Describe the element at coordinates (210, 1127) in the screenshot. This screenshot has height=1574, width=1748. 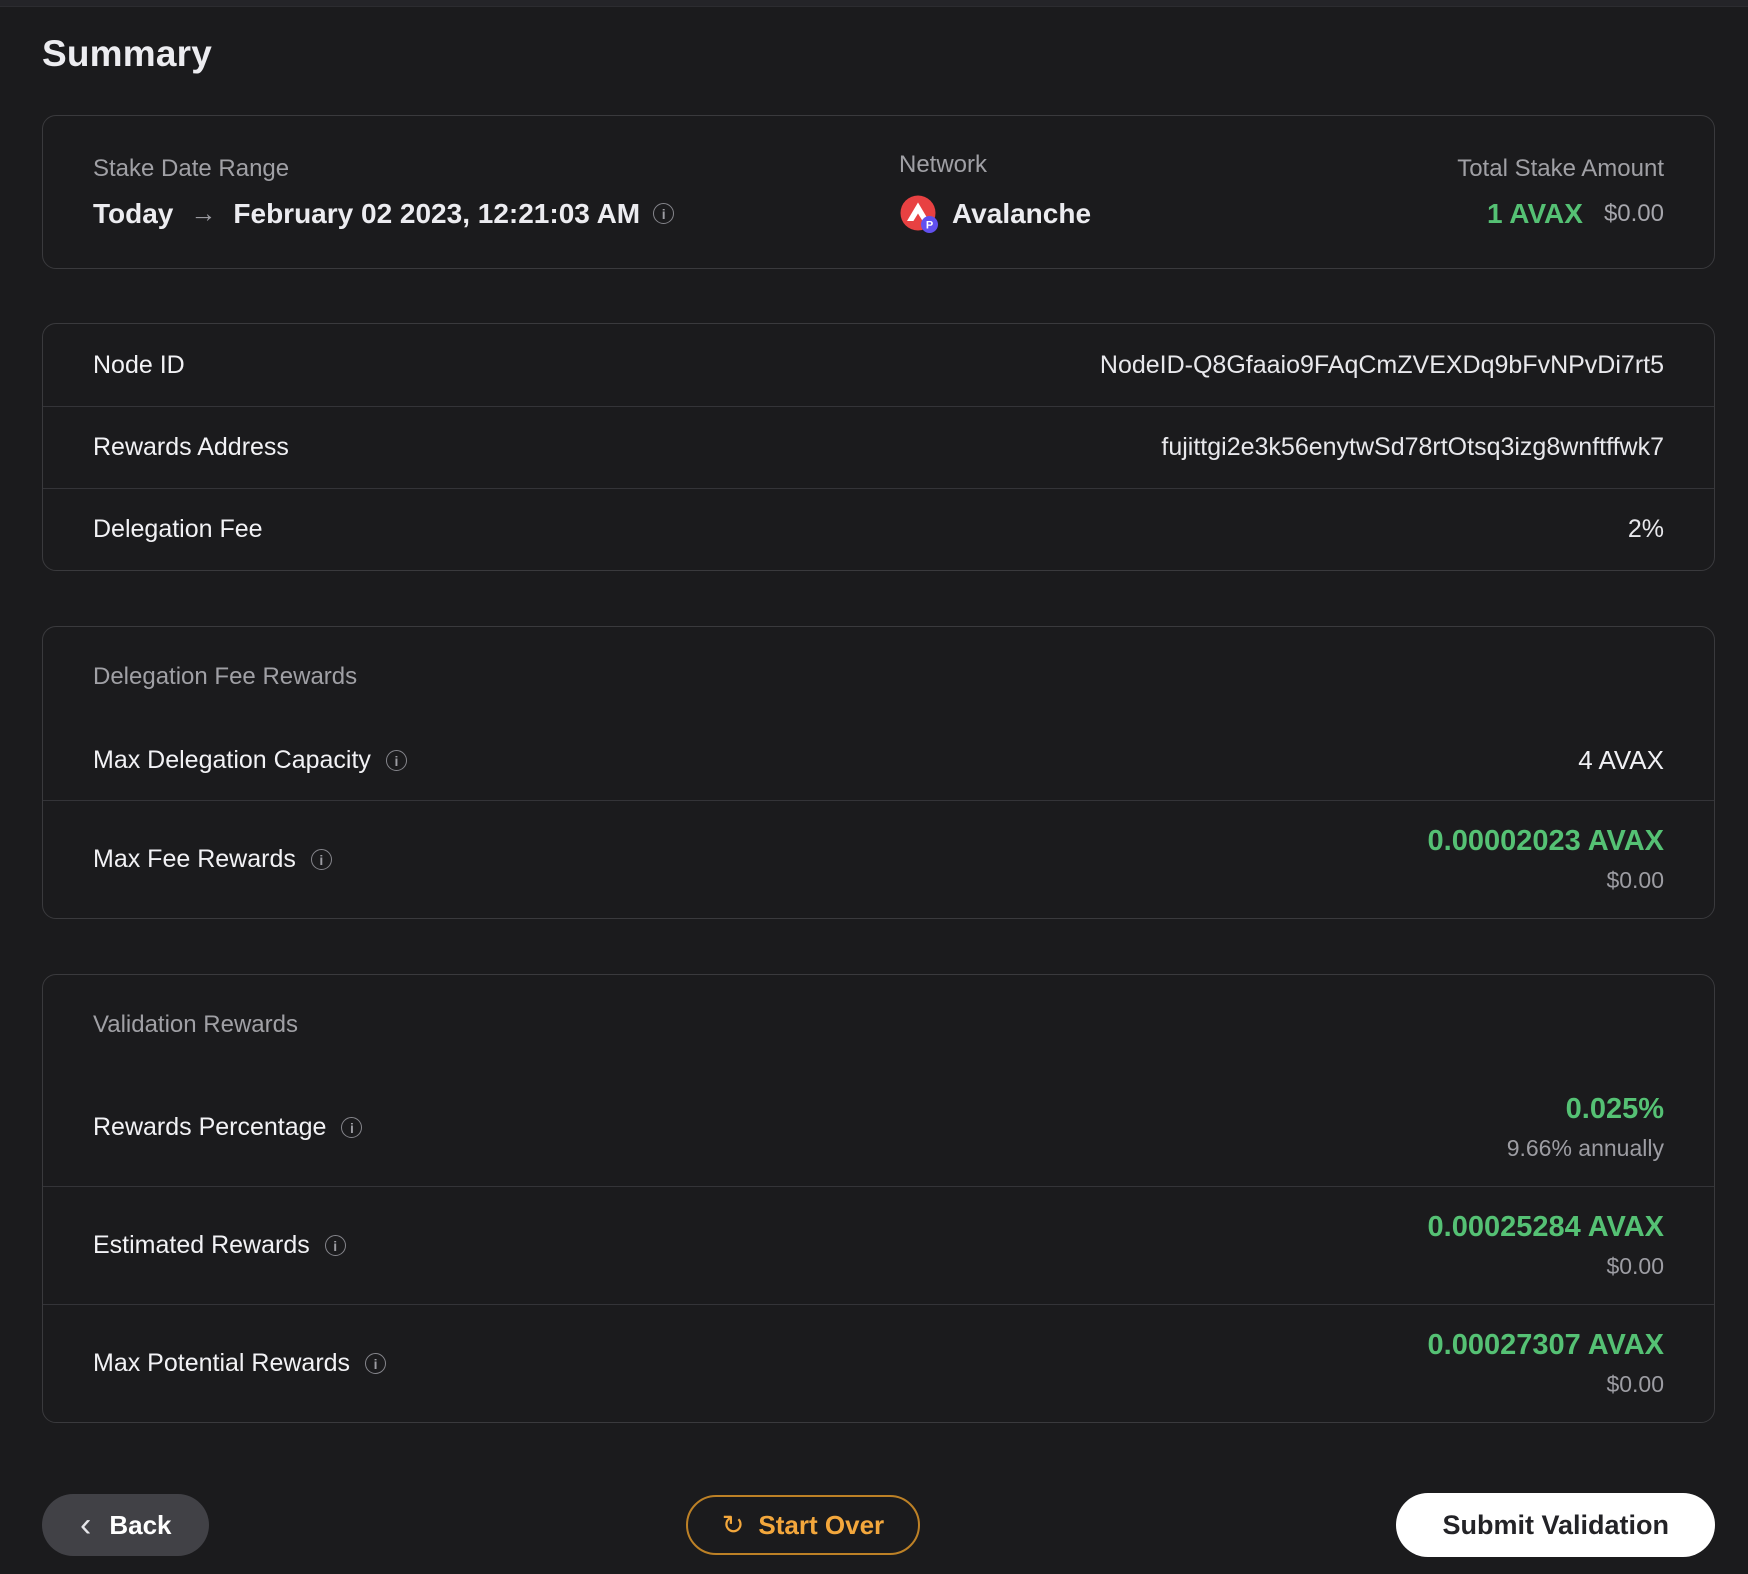
I see `rewards-percentage-label: Rewards Percentage` at that location.